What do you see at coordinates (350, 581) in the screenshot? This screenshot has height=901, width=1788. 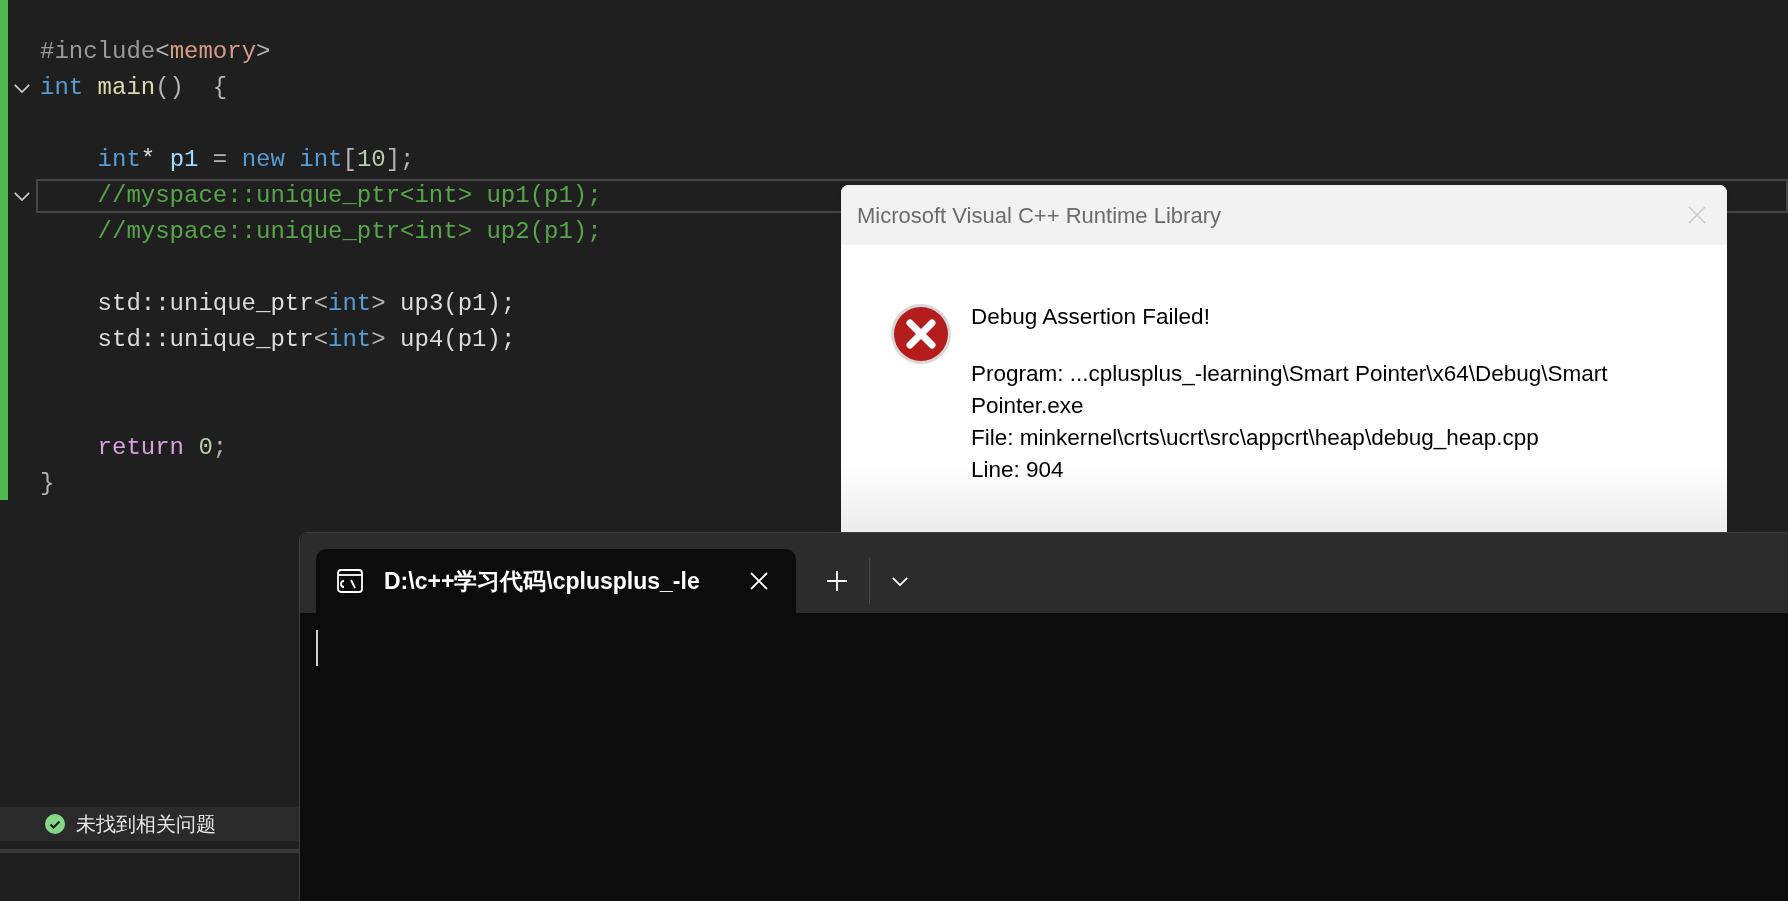 I see `console-icon` at bounding box center [350, 581].